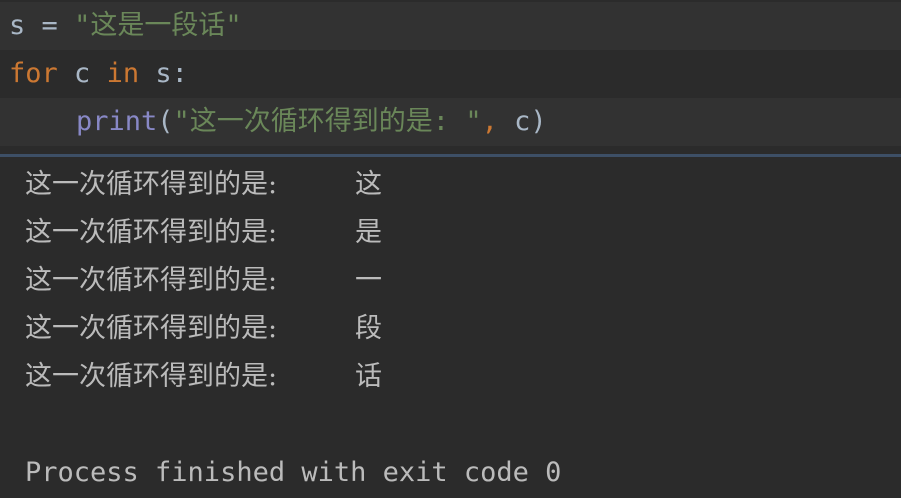 The height and width of the screenshot is (498, 901). What do you see at coordinates (117, 121) in the screenshot?
I see `builtin-print: print` at bounding box center [117, 121].